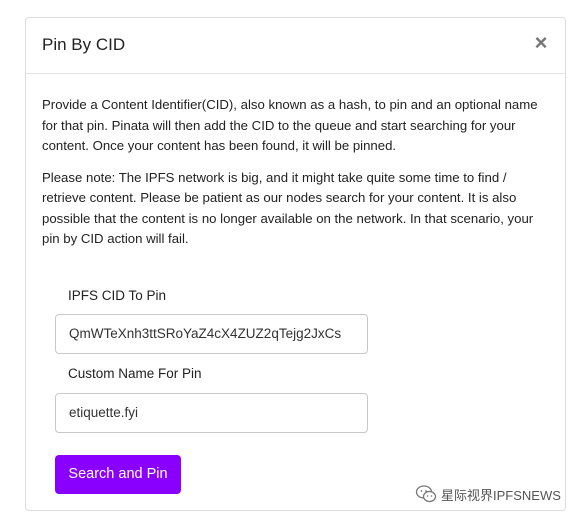 The width and height of the screenshot is (585, 522). I want to click on custom-name-label: Custom Name For Pin, so click(135, 373).